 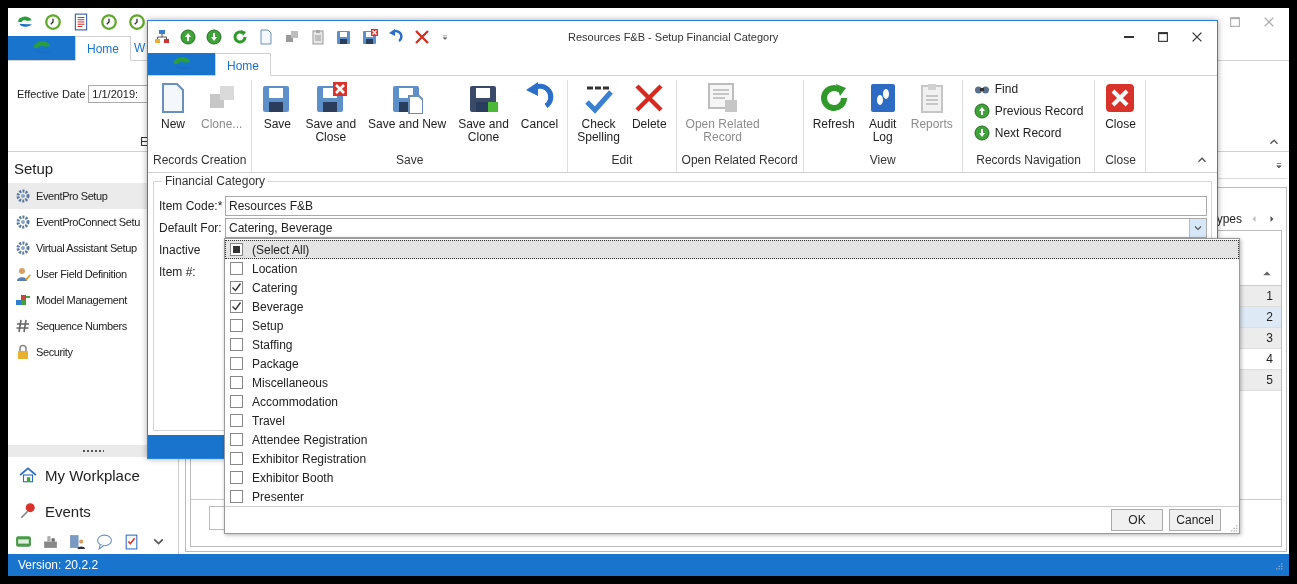 I want to click on ribbon-button: Next Record, so click(x=1028, y=133).